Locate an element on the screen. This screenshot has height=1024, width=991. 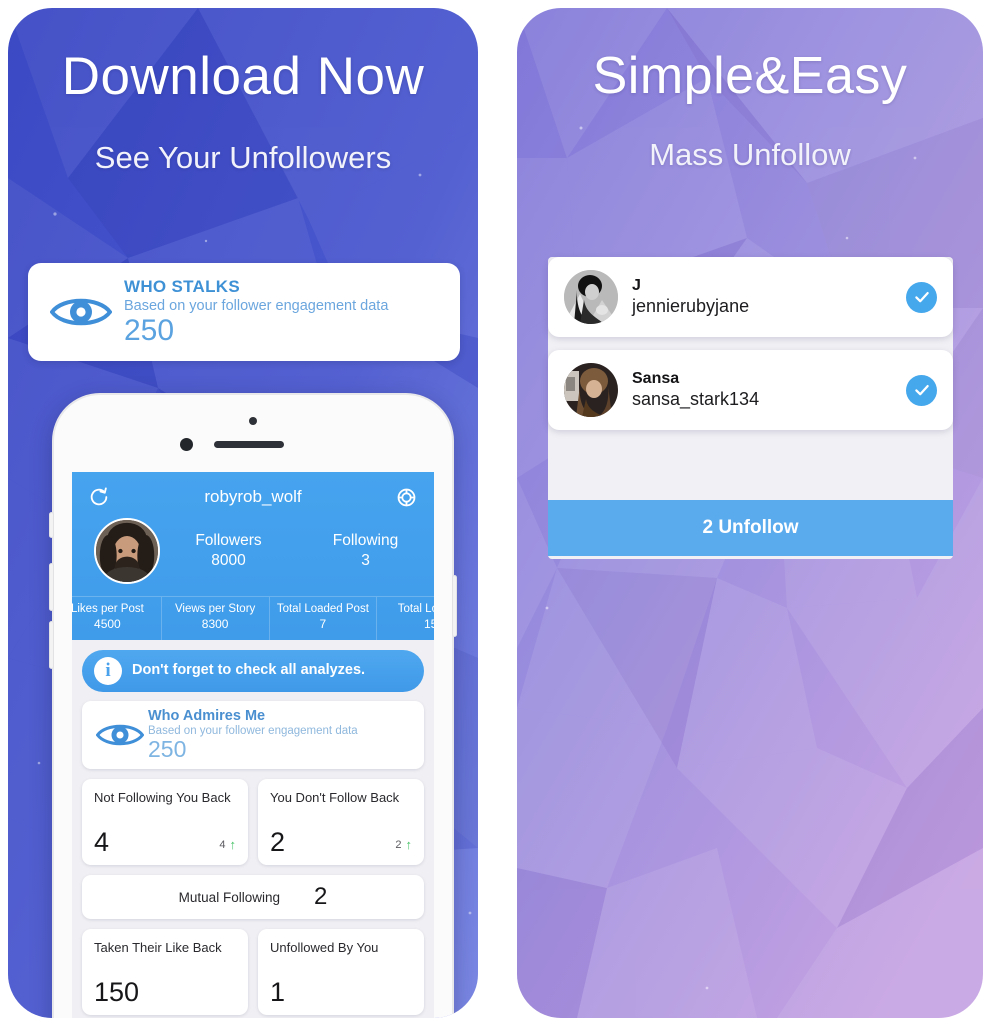
metric-label: Likes per Post is located at coordinates (108, 609).